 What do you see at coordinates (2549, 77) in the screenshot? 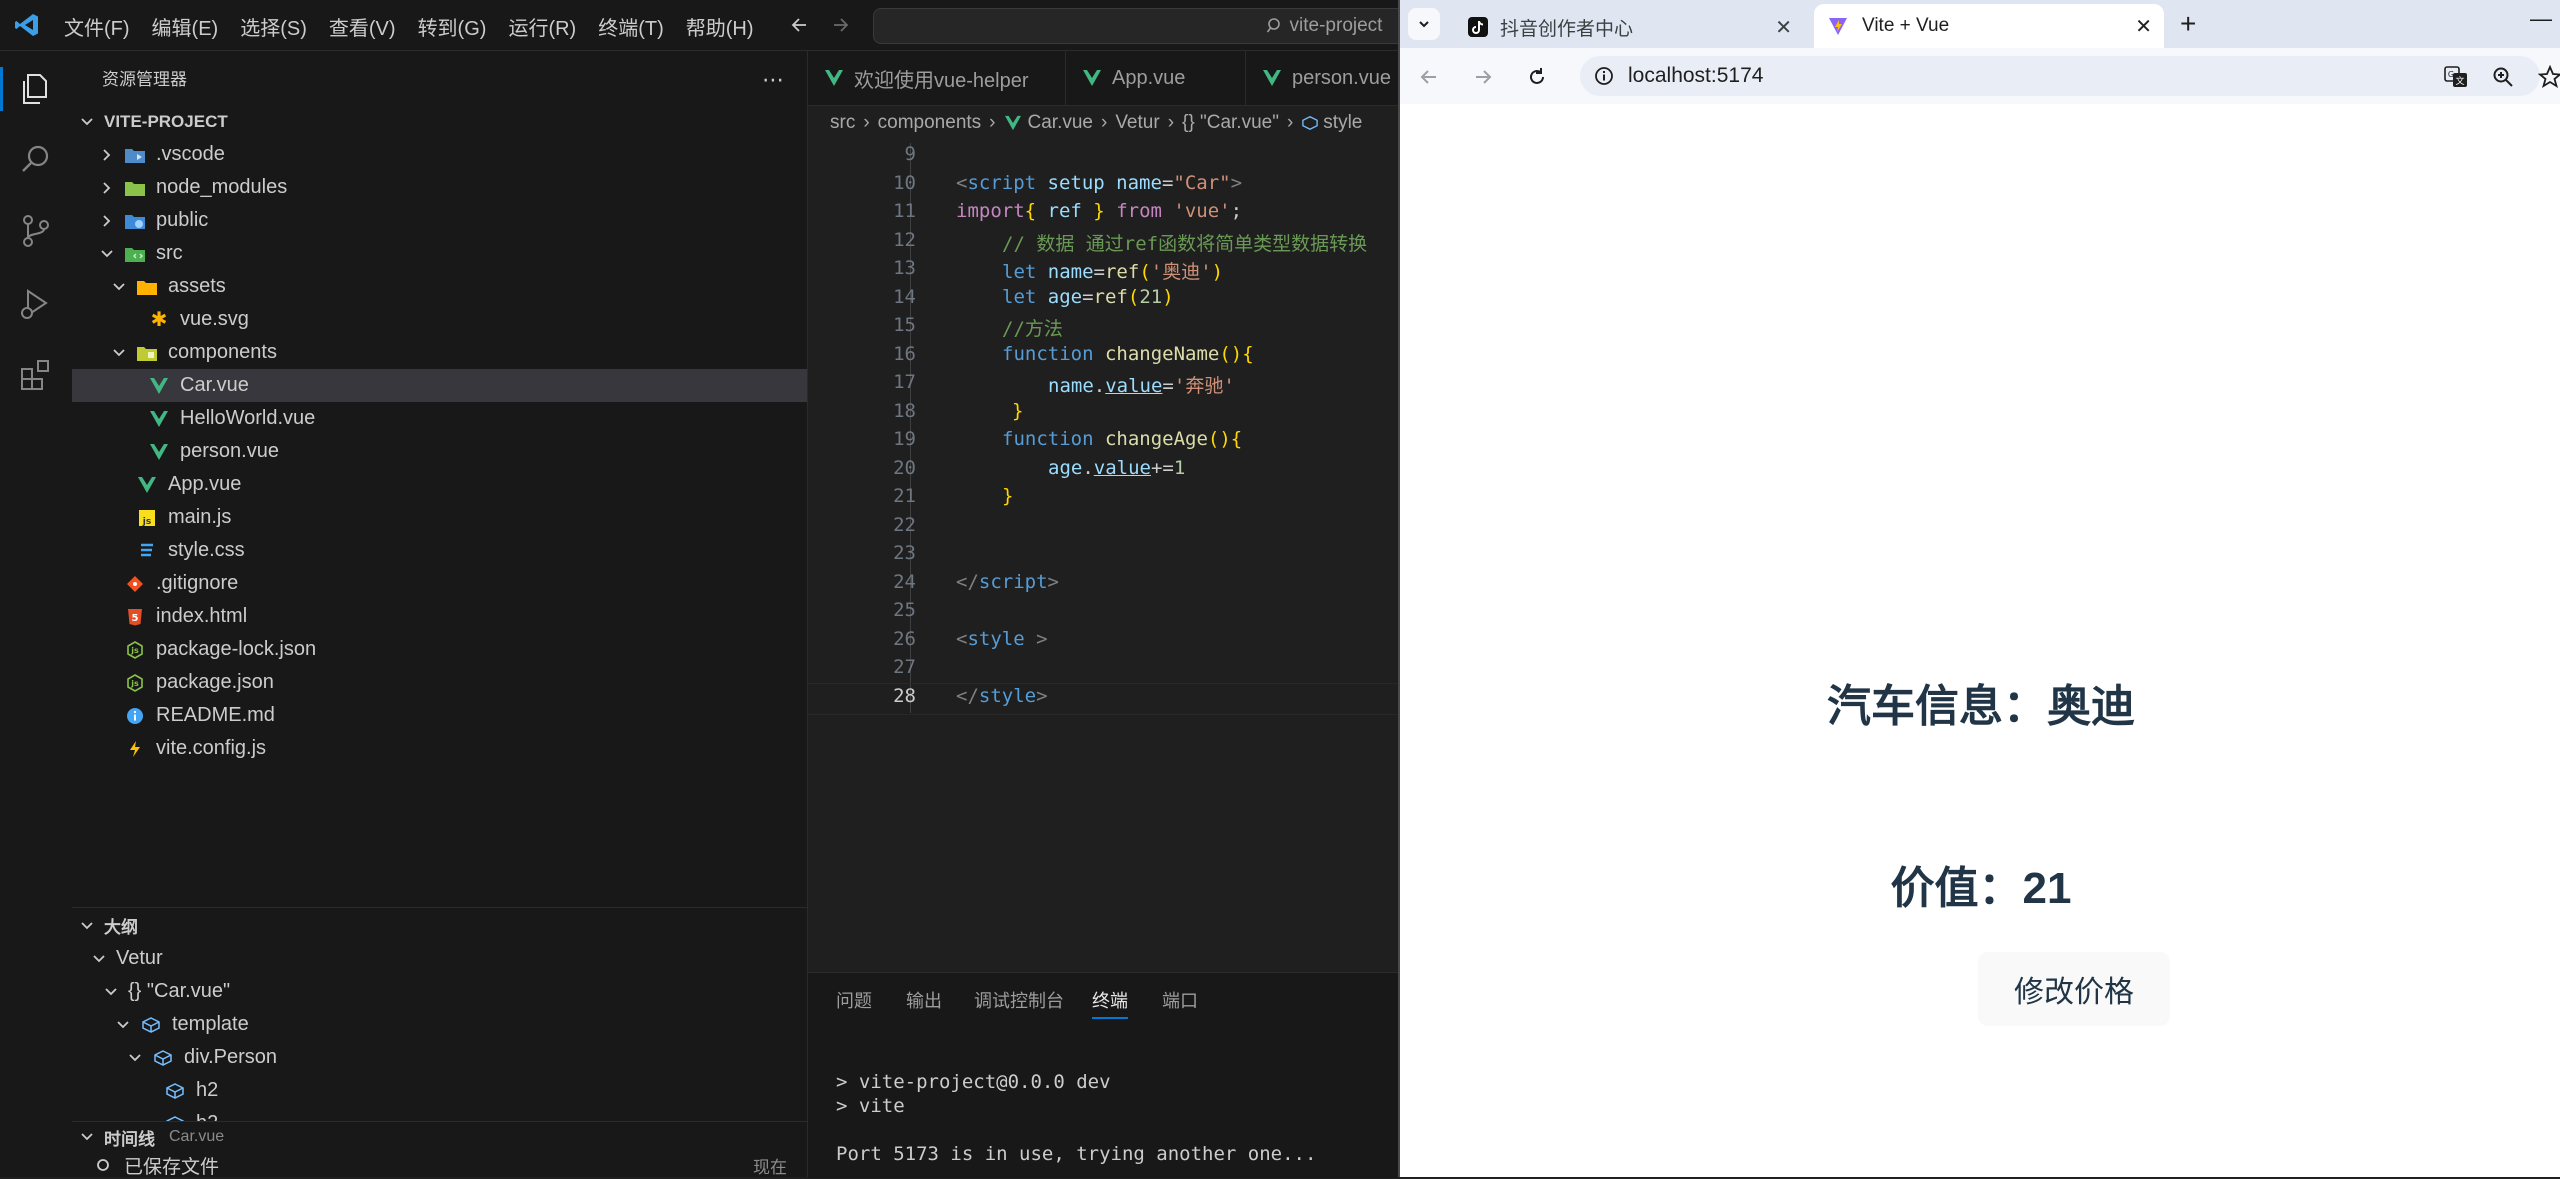
I see `bookmark-star-icon` at bounding box center [2549, 77].